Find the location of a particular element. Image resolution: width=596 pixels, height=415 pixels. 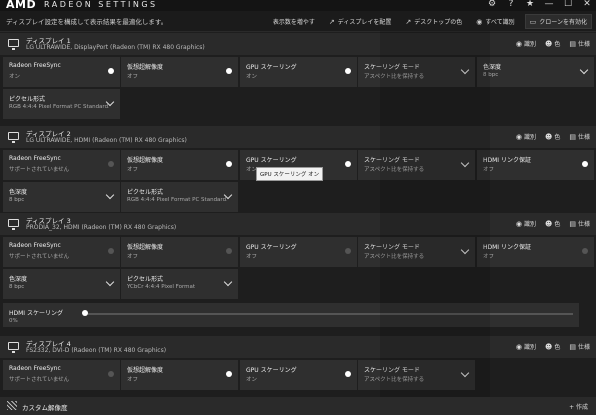

setting-value: サポートされていません is located at coordinates (39, 380).